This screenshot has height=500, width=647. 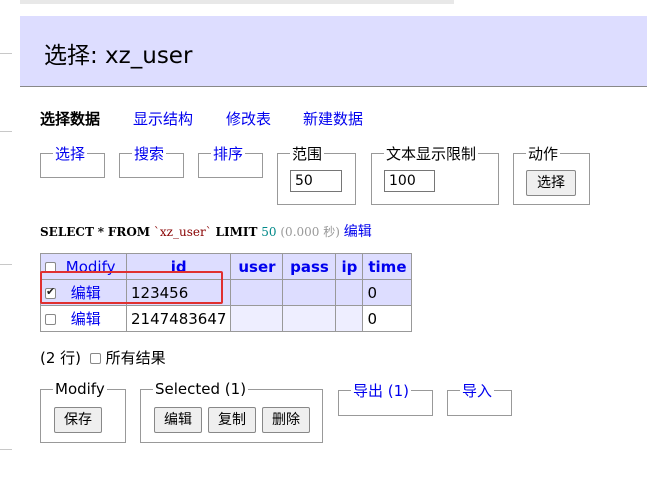 What do you see at coordinates (307, 154) in the screenshot?
I see `range-label: 范围` at bounding box center [307, 154].